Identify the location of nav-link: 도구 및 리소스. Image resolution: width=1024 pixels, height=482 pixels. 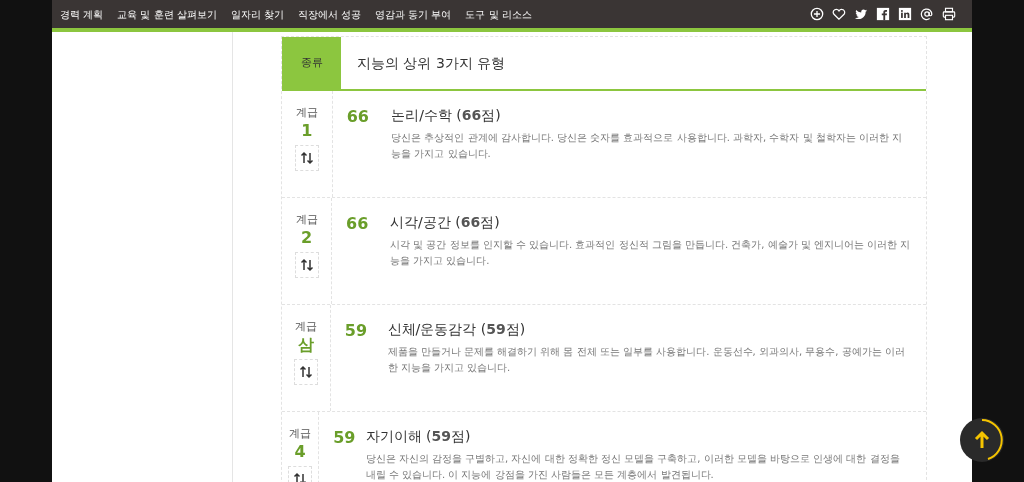
(498, 14).